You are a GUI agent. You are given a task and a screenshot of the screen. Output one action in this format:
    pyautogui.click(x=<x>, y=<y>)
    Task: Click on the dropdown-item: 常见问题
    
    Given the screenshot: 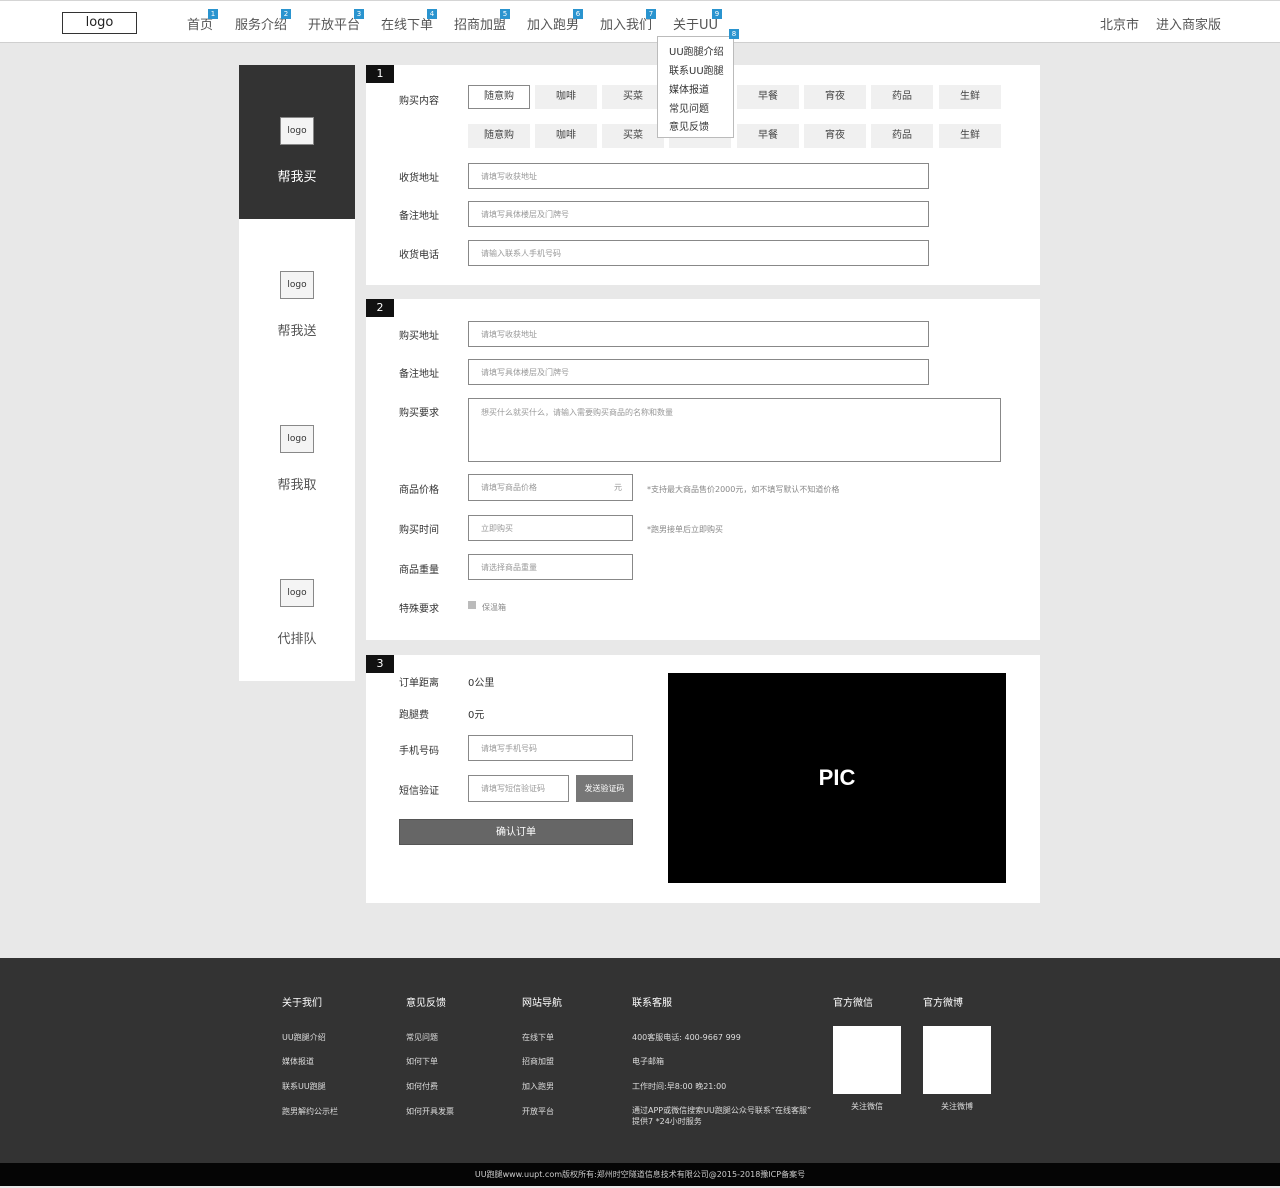 What is the action you would take?
    pyautogui.click(x=689, y=107)
    